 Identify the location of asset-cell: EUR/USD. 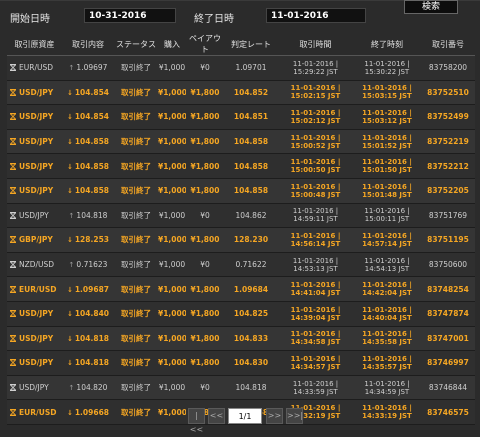
(34, 412).